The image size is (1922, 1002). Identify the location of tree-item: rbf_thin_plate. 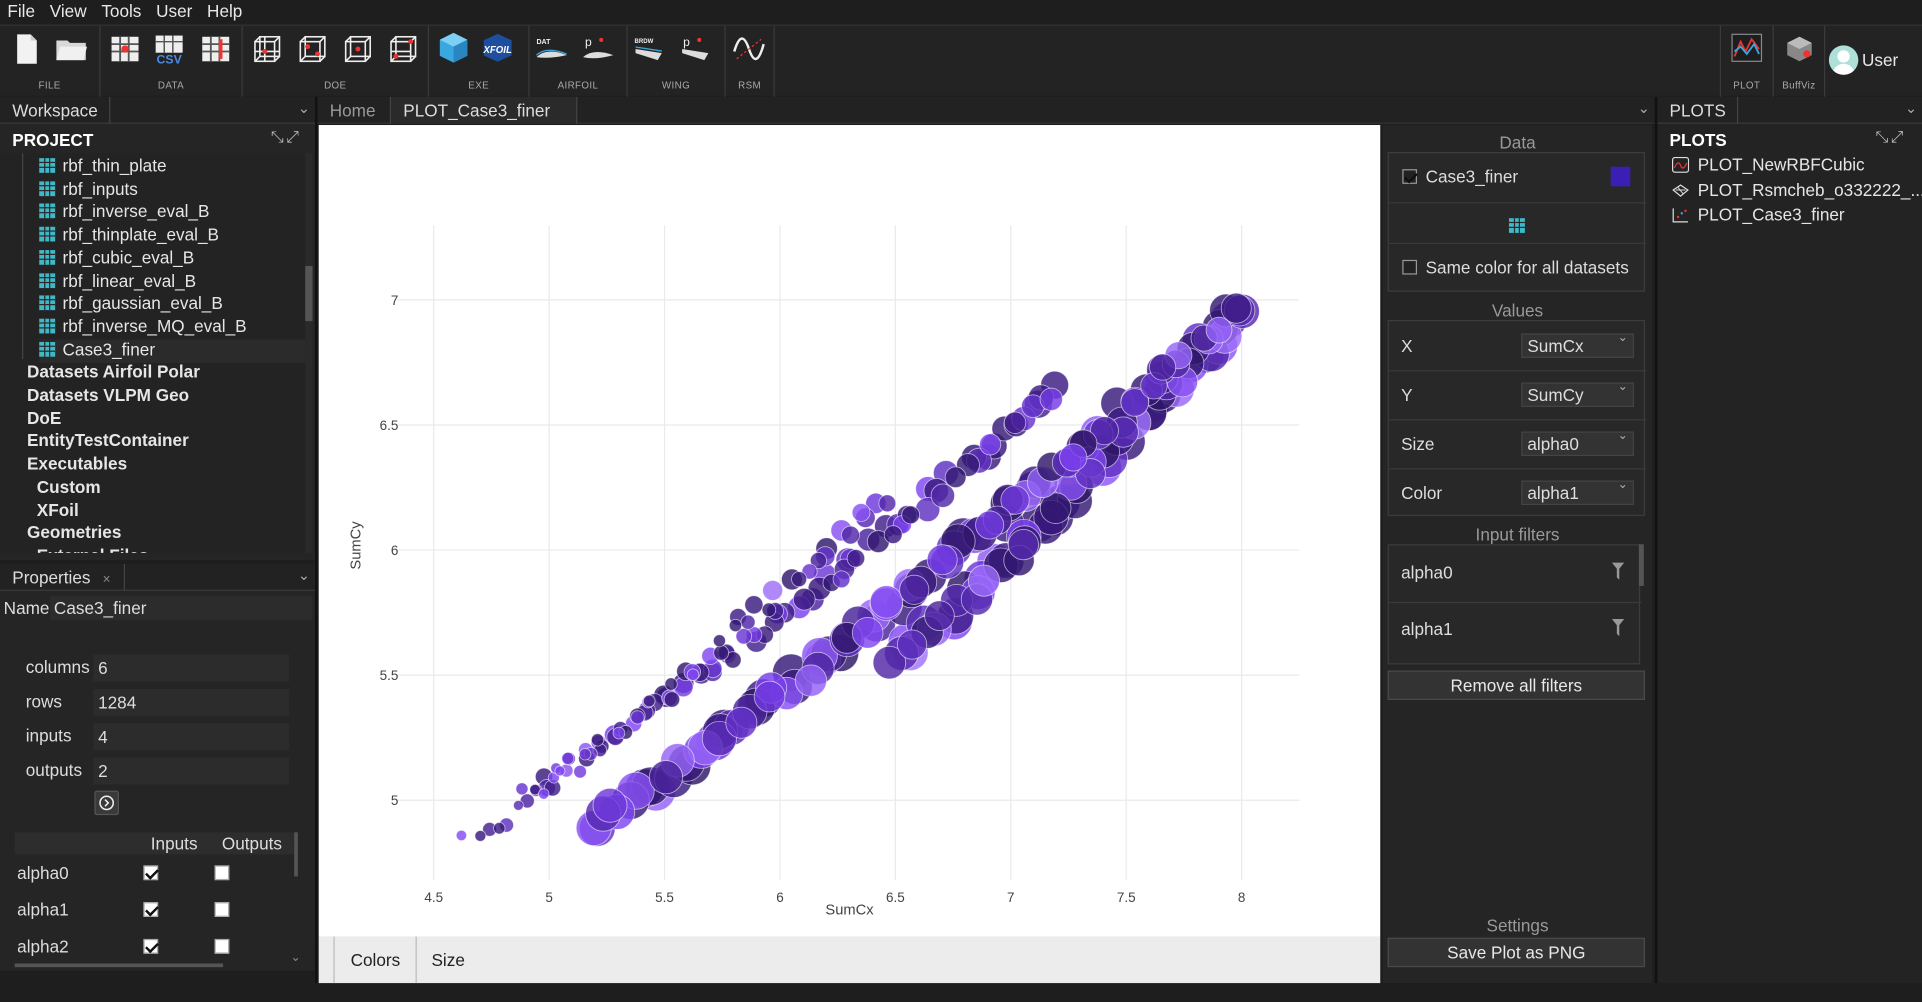
(103, 167).